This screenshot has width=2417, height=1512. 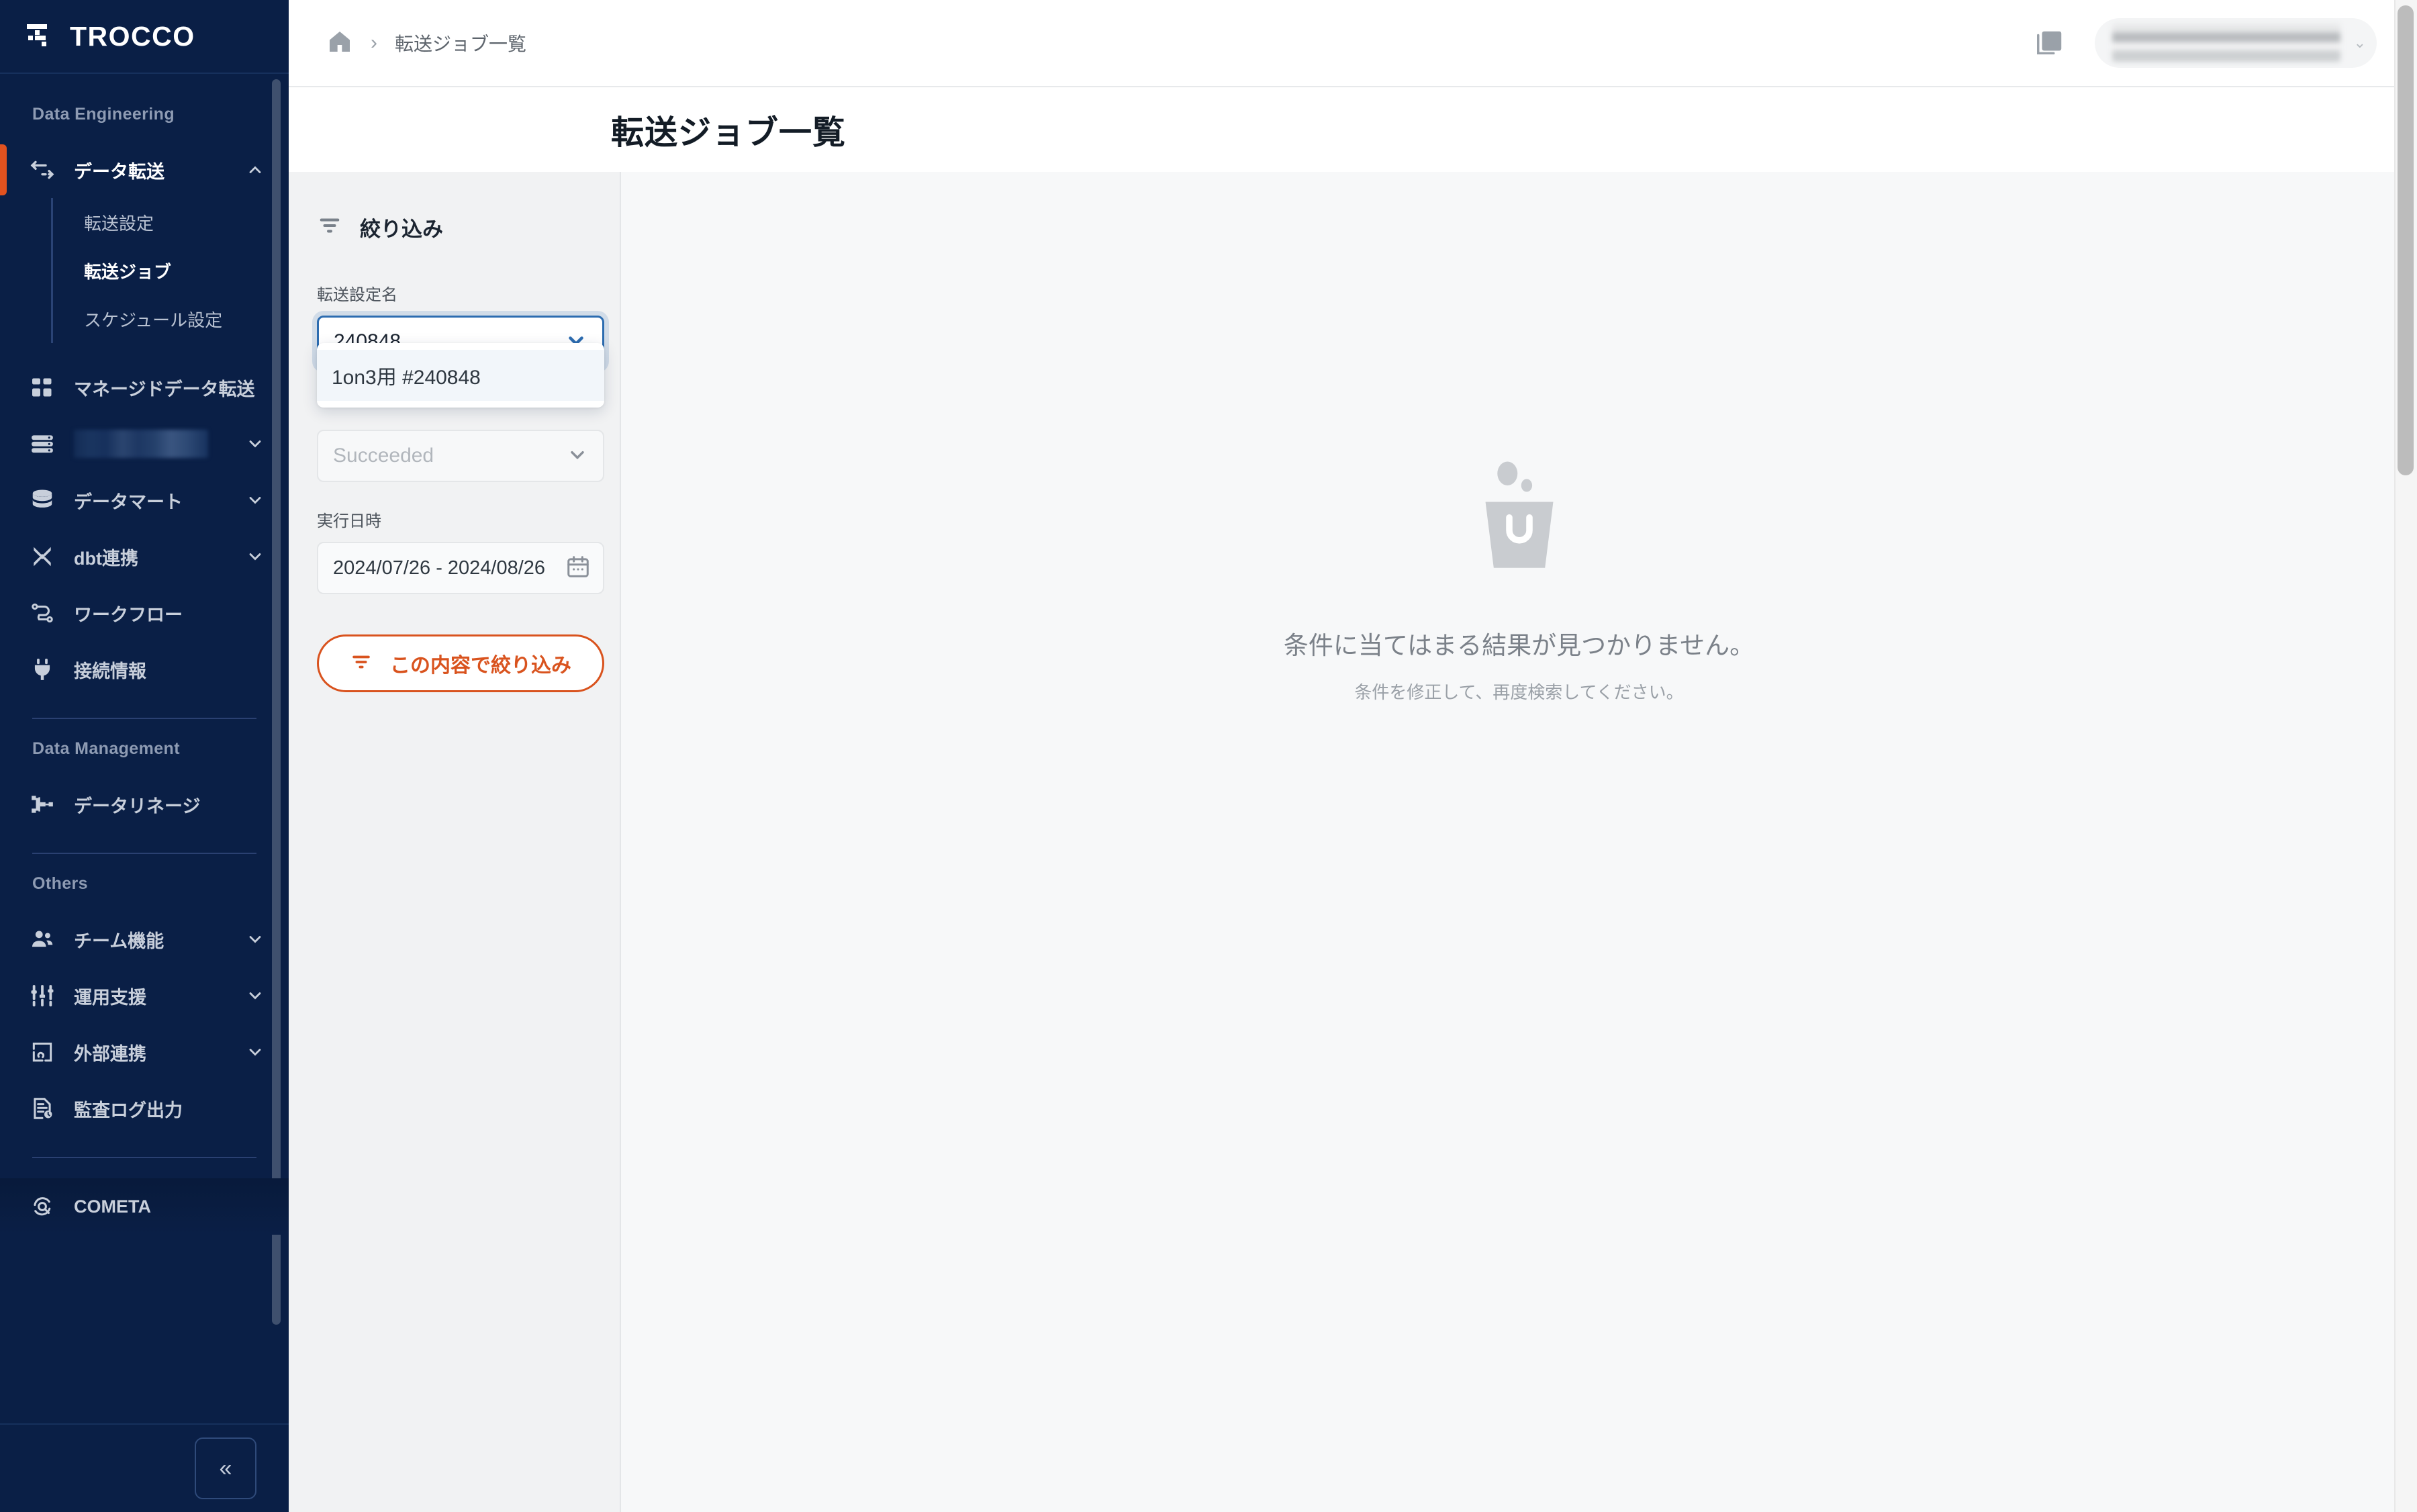 What do you see at coordinates (144, 804) in the screenshot?
I see `sidebar-item-data-lineage: データリネージ` at bounding box center [144, 804].